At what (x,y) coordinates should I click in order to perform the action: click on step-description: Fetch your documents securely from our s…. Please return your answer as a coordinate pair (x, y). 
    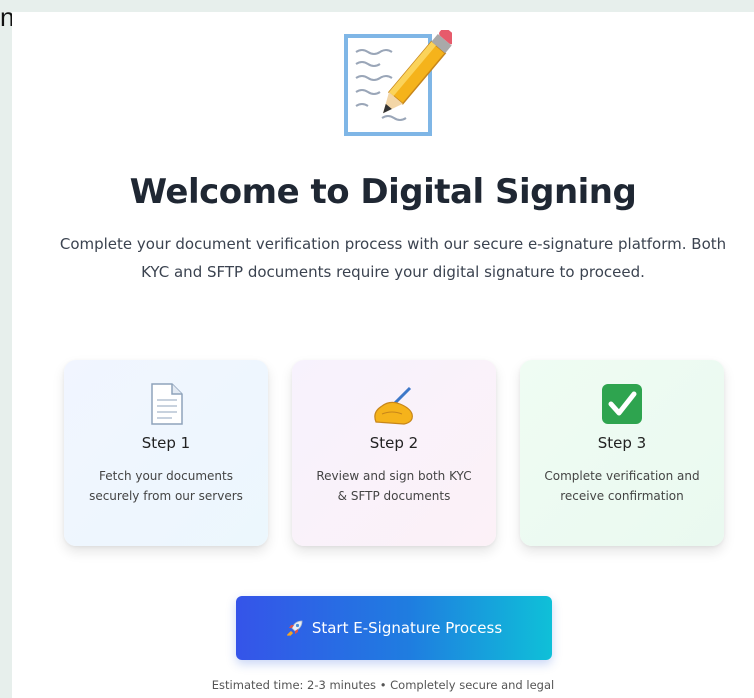
    Looking at the image, I should click on (166, 486).